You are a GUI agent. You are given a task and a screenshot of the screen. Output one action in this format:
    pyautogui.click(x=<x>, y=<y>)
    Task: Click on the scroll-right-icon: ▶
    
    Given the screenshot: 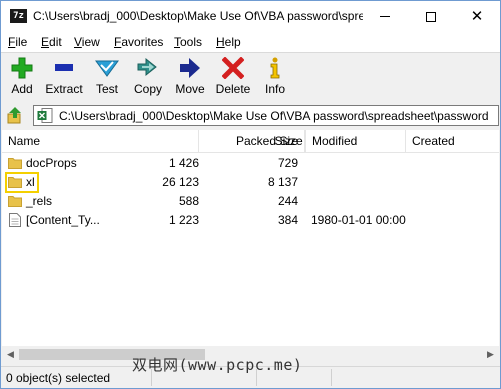 What is the action you would take?
    pyautogui.click(x=490, y=354)
    